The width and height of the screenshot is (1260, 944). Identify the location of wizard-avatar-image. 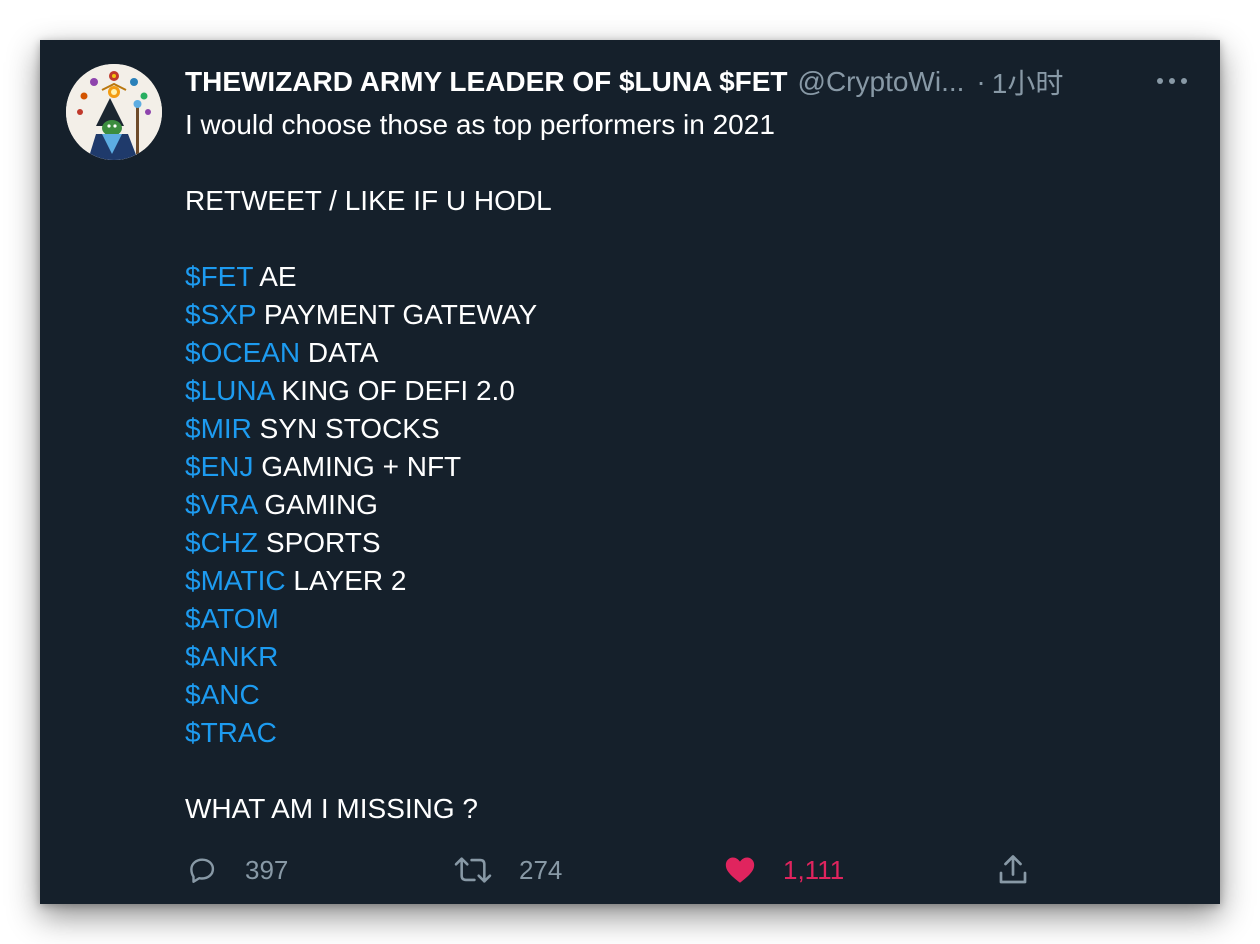
(114, 112).